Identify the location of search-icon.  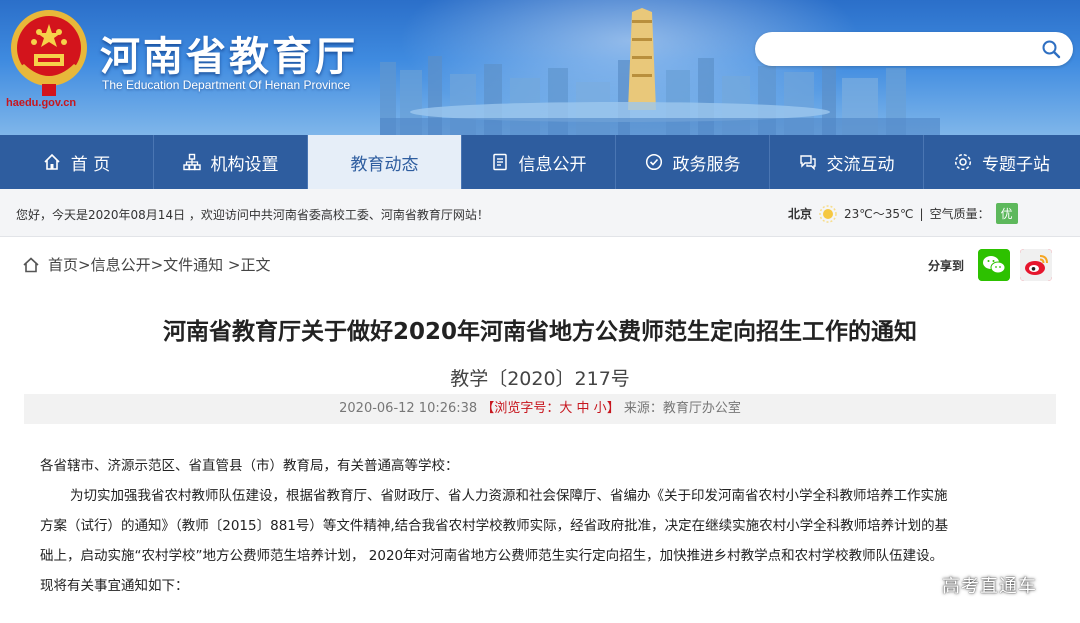
(1051, 49).